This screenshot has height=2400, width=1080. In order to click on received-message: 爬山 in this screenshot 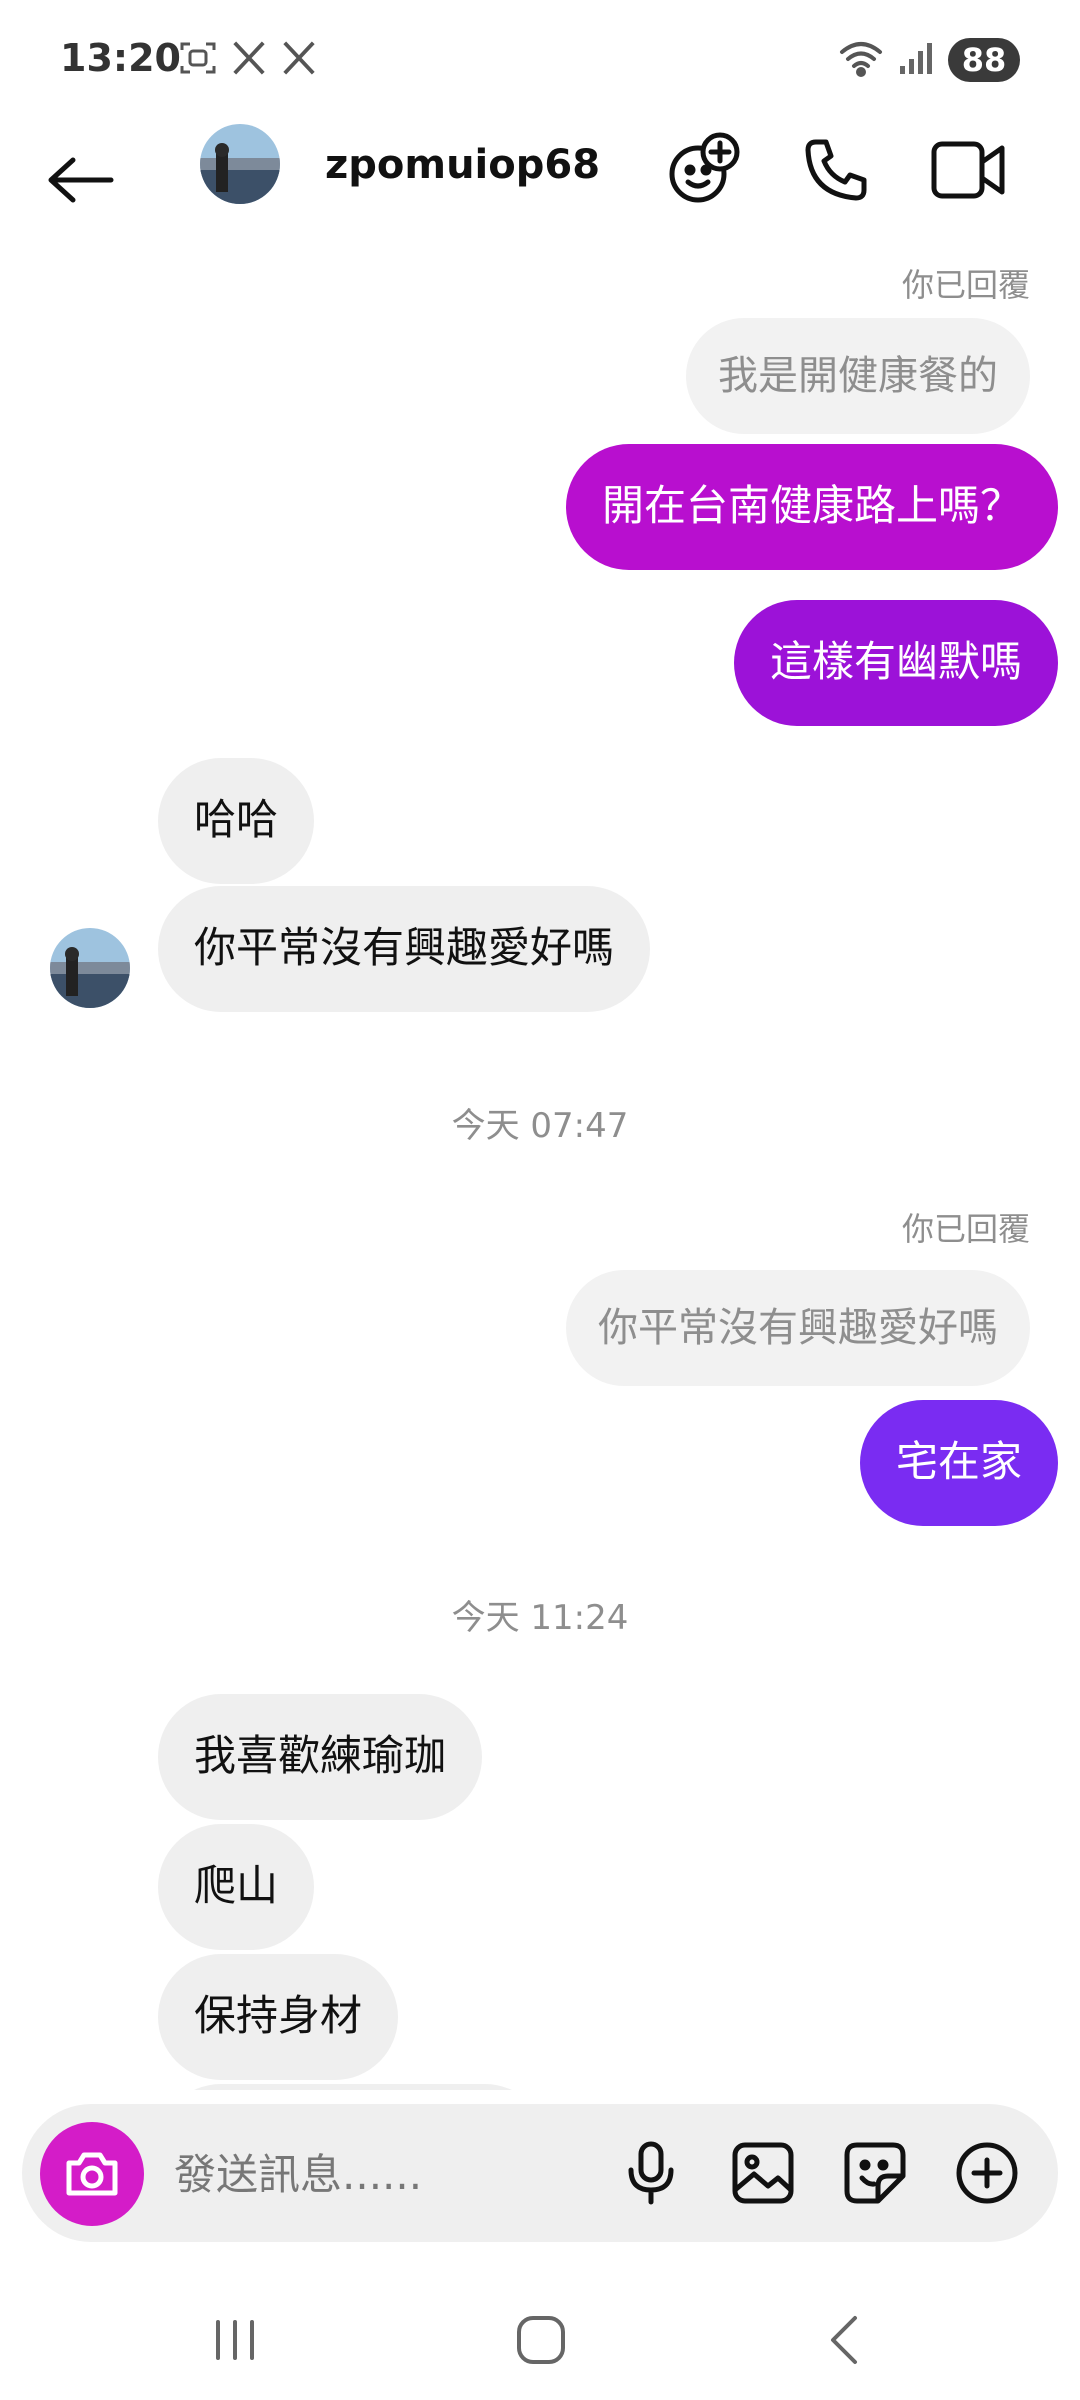, I will do `click(236, 1887)`.